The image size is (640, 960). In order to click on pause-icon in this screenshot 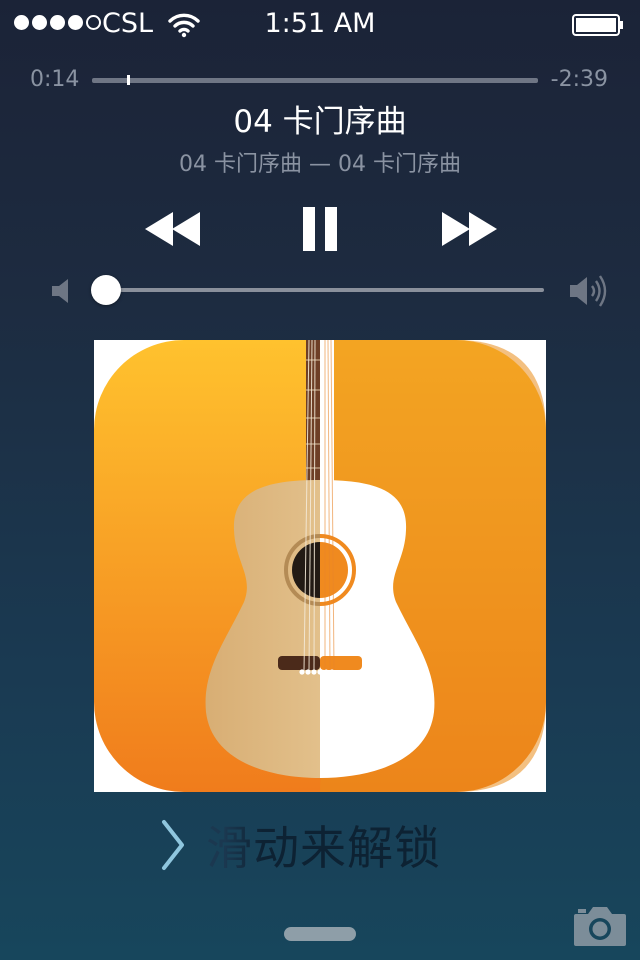, I will do `click(320, 229)`.